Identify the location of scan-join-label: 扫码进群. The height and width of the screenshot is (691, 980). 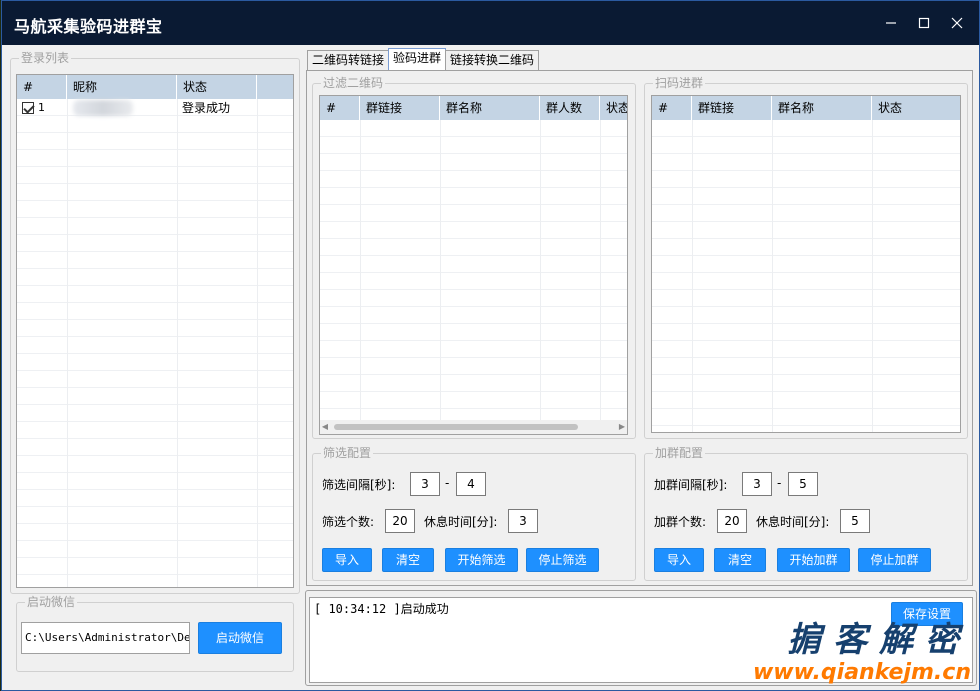
(679, 83).